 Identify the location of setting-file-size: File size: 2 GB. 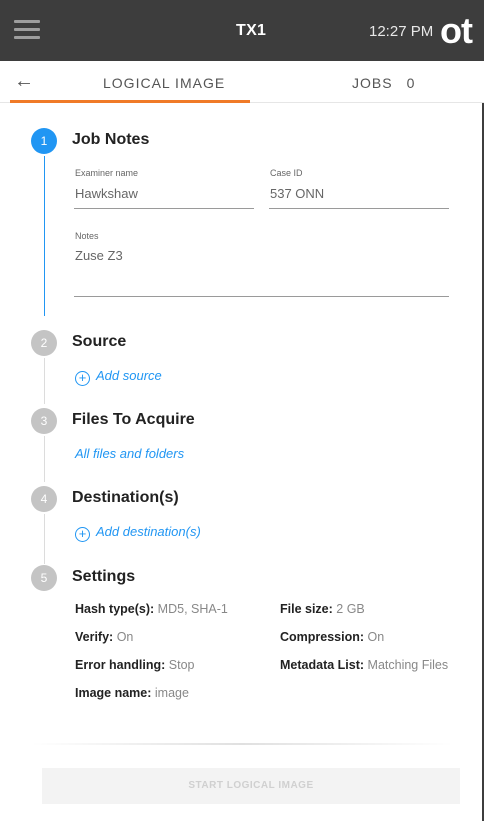
(322, 609).